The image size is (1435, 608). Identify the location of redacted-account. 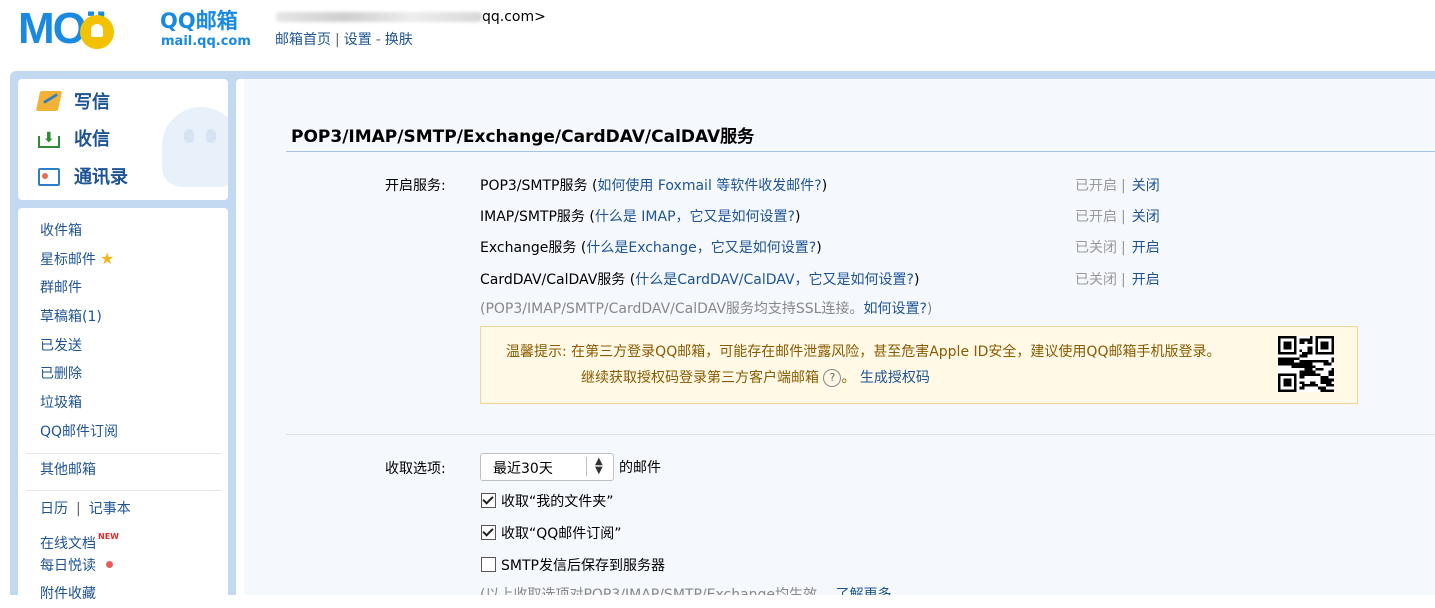
(379, 17).